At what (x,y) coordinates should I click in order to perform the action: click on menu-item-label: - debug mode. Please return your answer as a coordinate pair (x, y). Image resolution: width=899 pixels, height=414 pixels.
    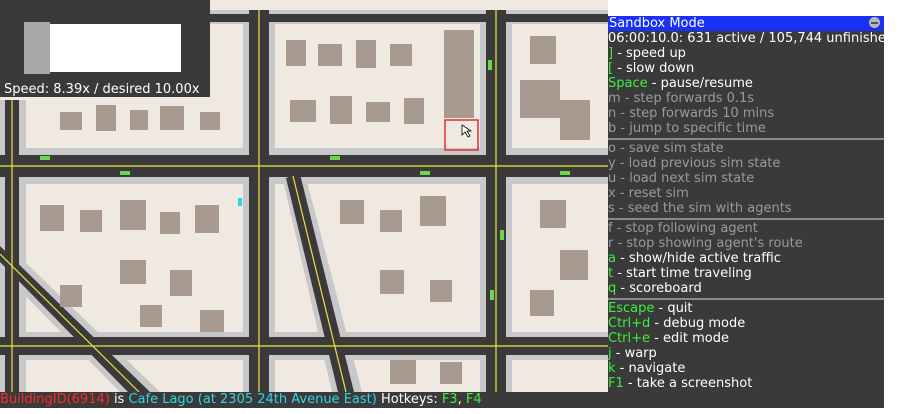
    Looking at the image, I should click on (698, 323).